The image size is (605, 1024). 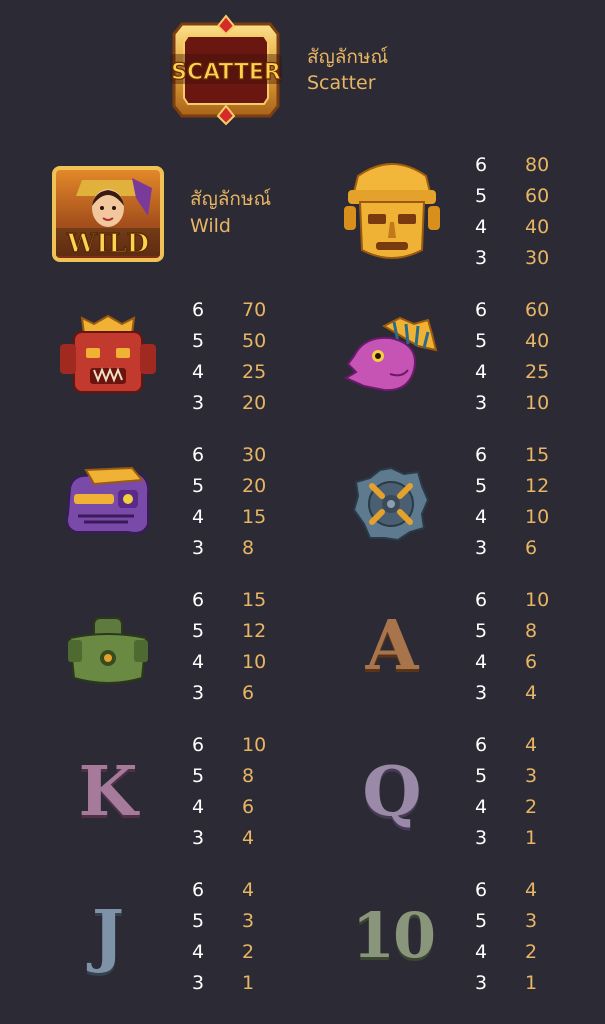 I want to click on pay-row: 6 70, so click(x=252, y=310).